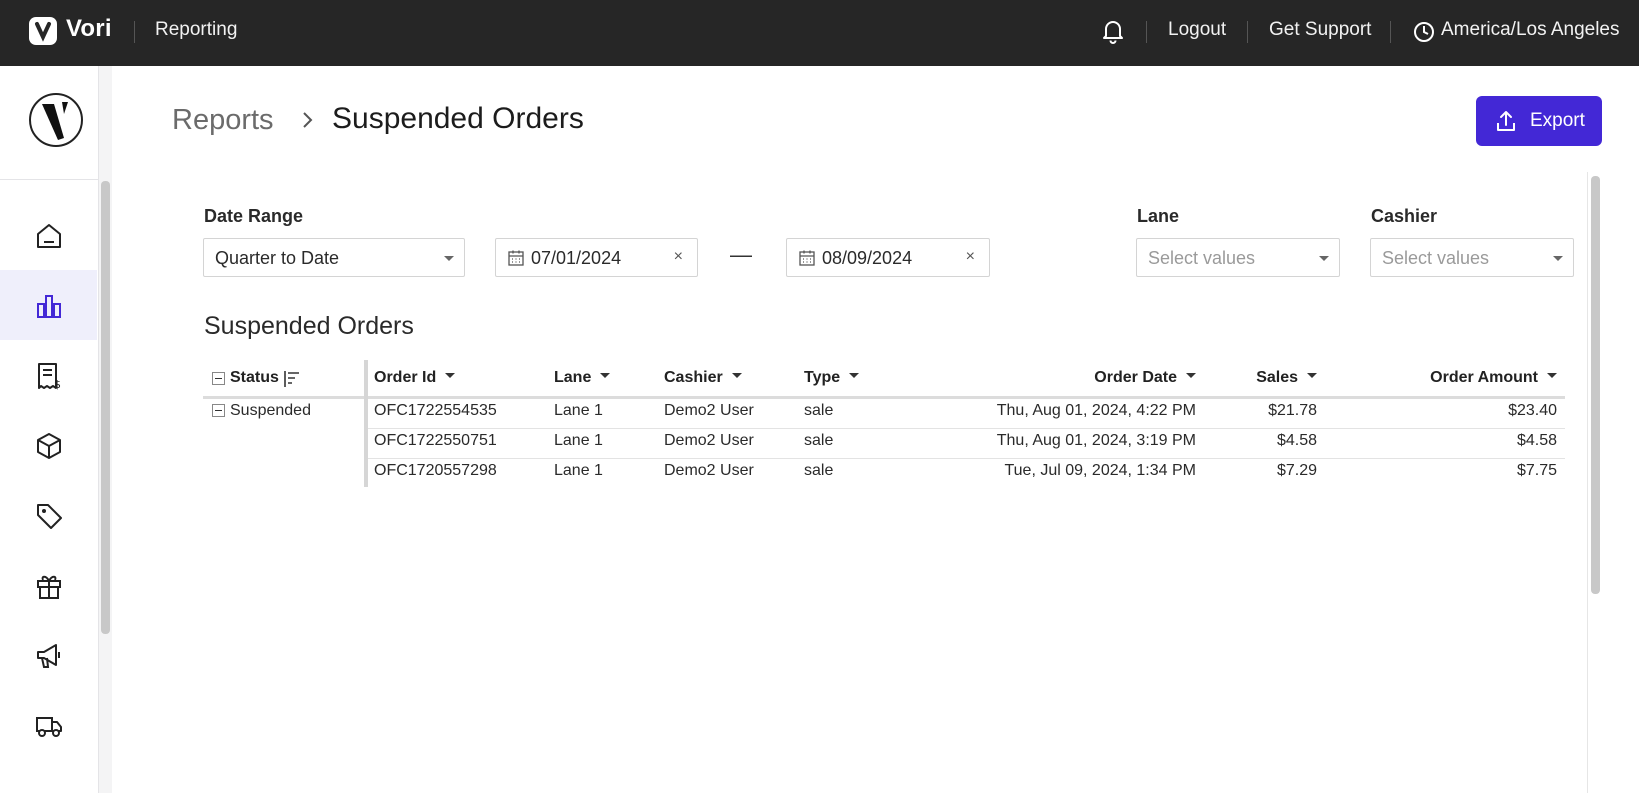  What do you see at coordinates (1113, 33) in the screenshot?
I see `notification-bell-icon` at bounding box center [1113, 33].